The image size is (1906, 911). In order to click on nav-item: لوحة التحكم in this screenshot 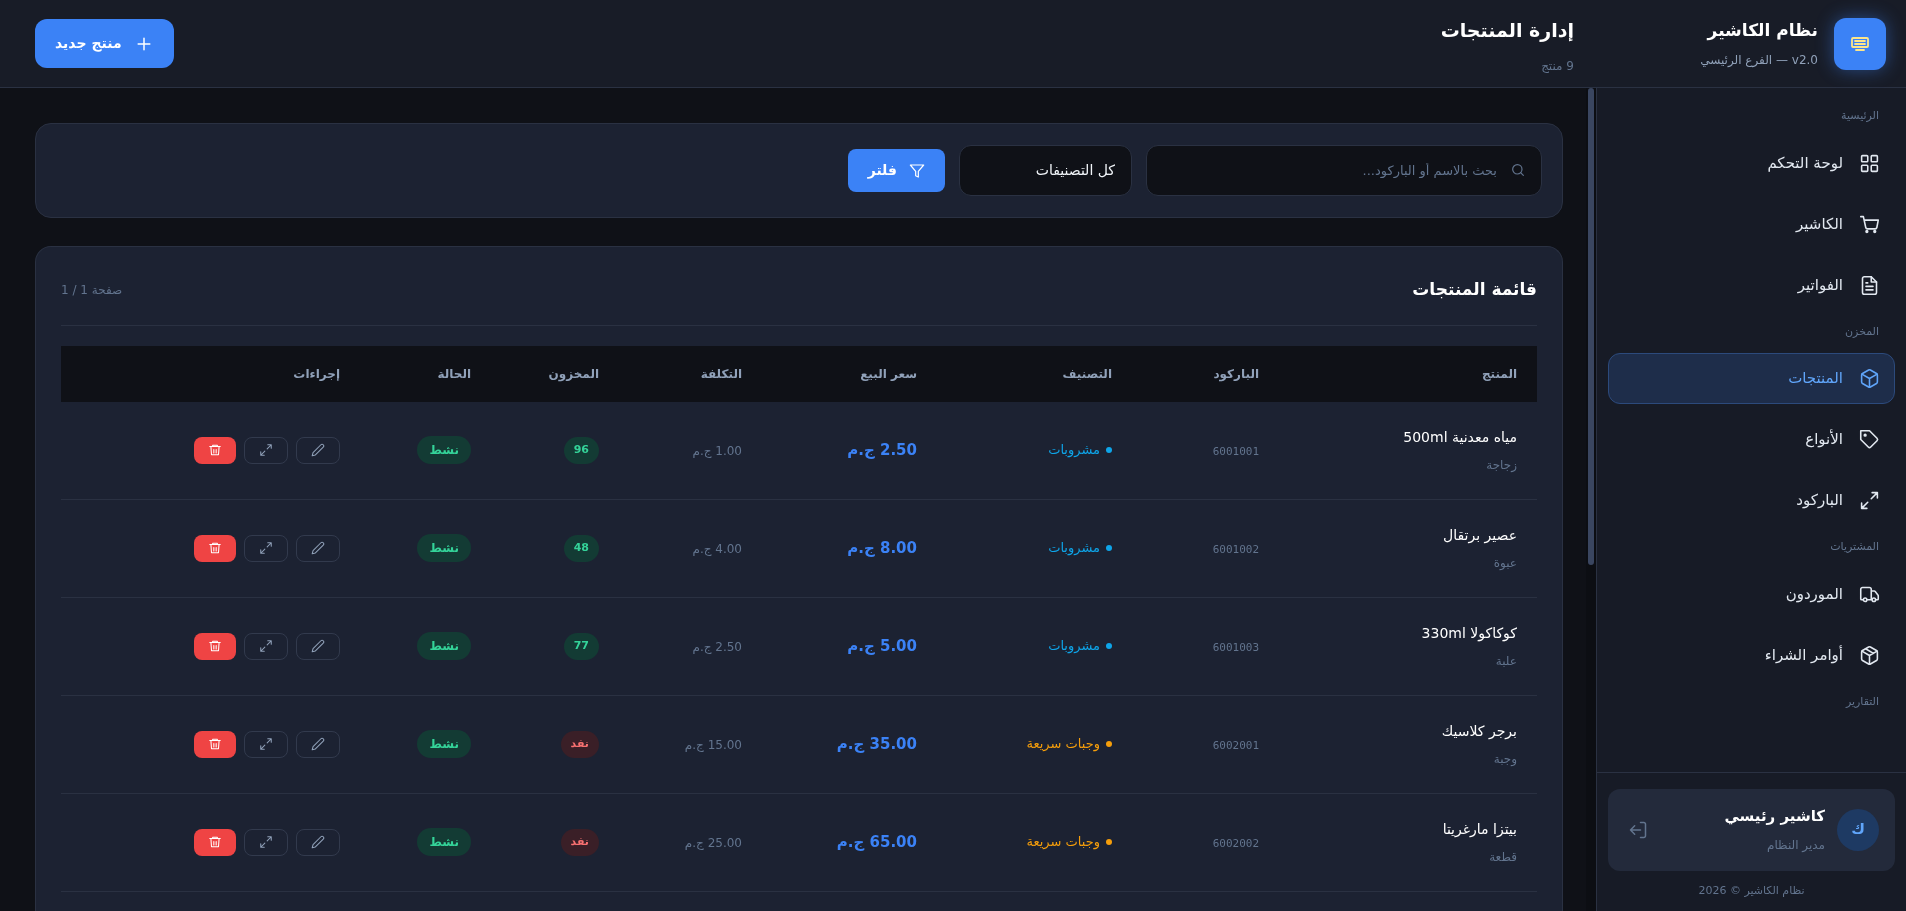, I will do `click(1751, 163)`.